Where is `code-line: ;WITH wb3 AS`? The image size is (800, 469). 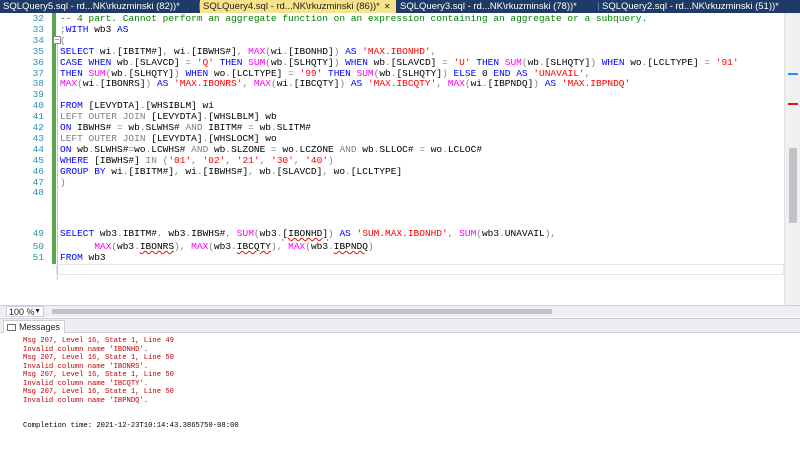
code-line: ;WITH wb3 AS is located at coordinates (94, 29).